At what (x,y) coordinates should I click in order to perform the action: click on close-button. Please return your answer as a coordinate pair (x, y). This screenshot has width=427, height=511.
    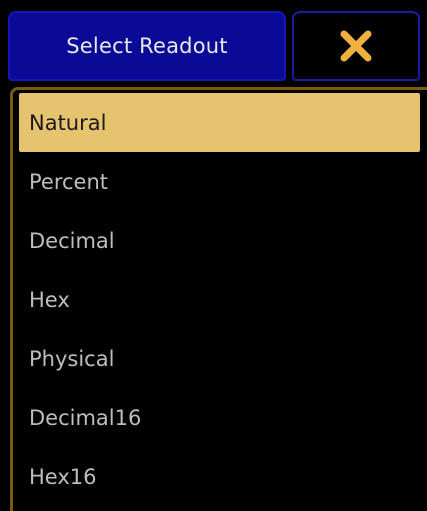
    Looking at the image, I should click on (356, 46).